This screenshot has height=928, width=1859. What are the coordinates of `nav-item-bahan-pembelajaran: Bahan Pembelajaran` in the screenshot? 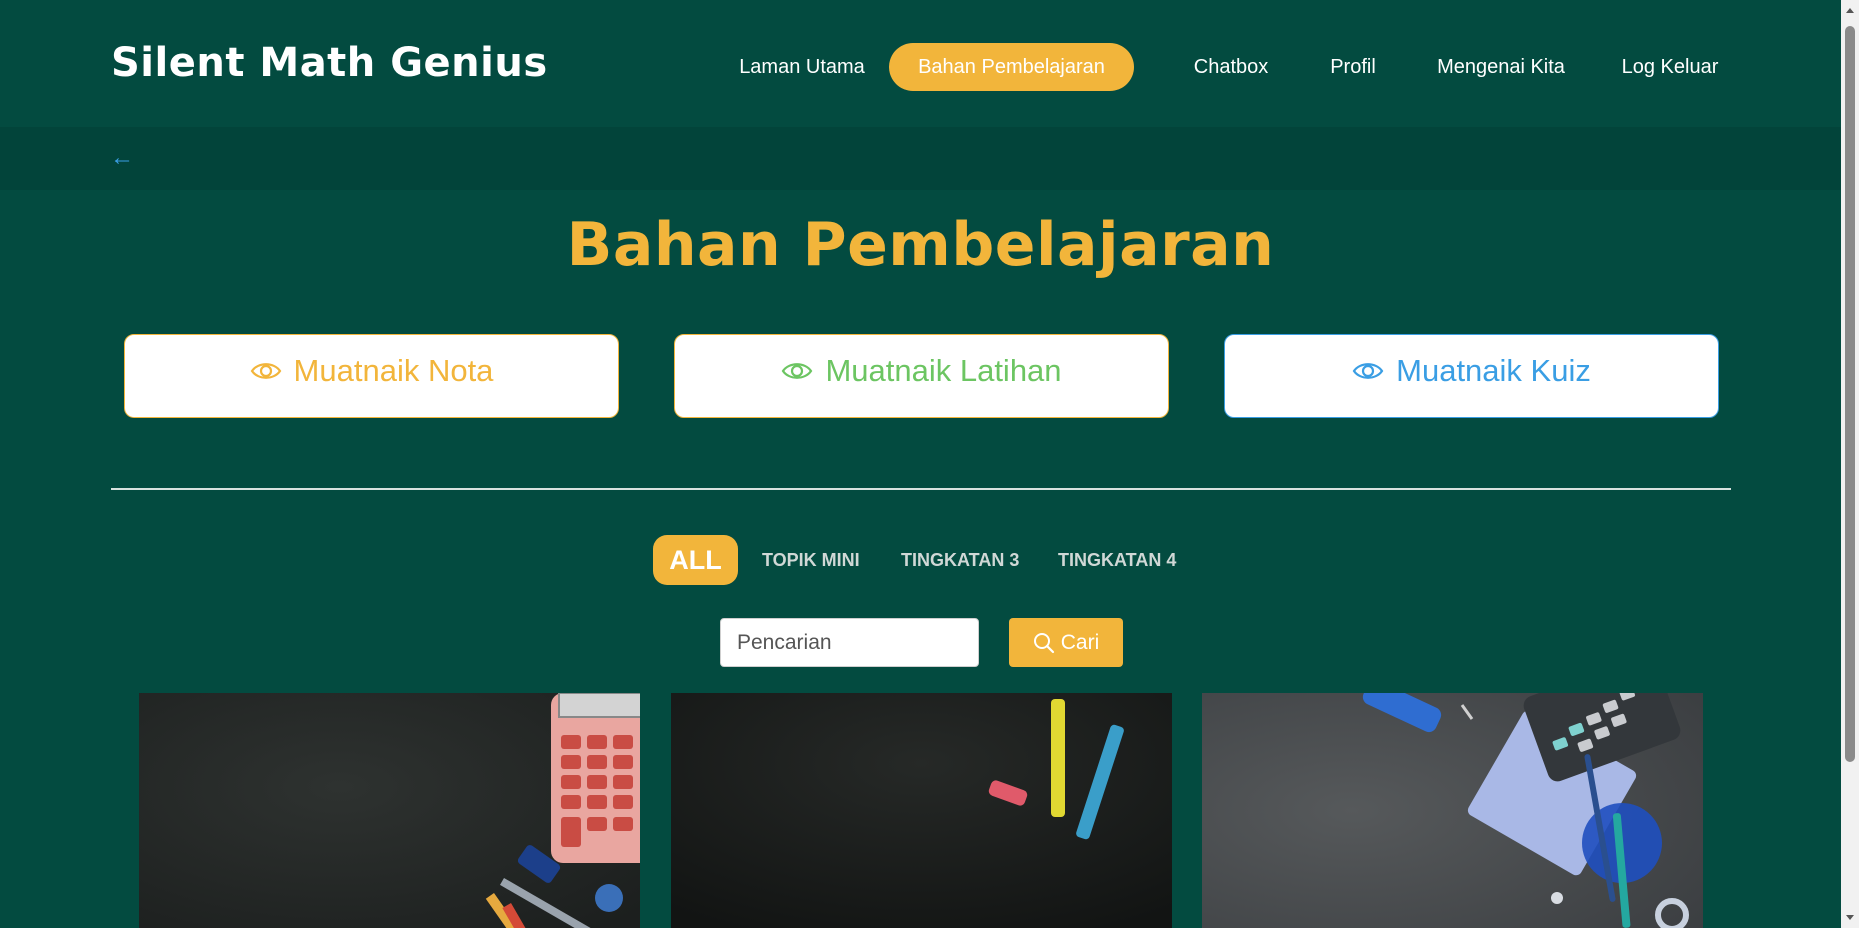 It's located at (1011, 67).